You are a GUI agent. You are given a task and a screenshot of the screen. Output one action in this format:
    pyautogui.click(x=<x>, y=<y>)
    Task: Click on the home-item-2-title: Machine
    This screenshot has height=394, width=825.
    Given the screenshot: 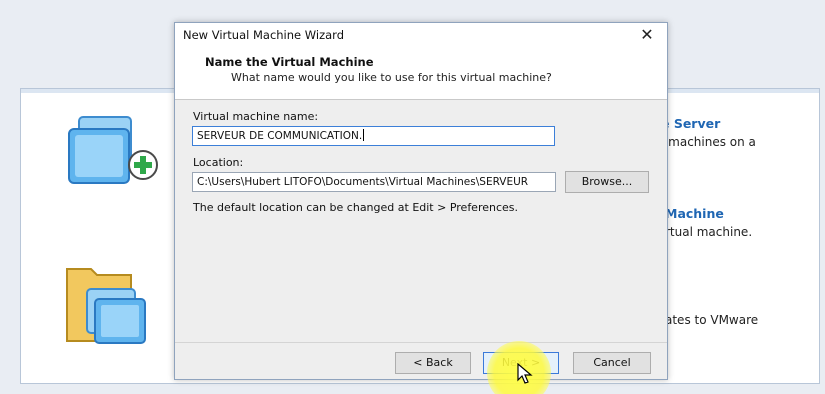 What is the action you would take?
    pyautogui.click(x=694, y=213)
    